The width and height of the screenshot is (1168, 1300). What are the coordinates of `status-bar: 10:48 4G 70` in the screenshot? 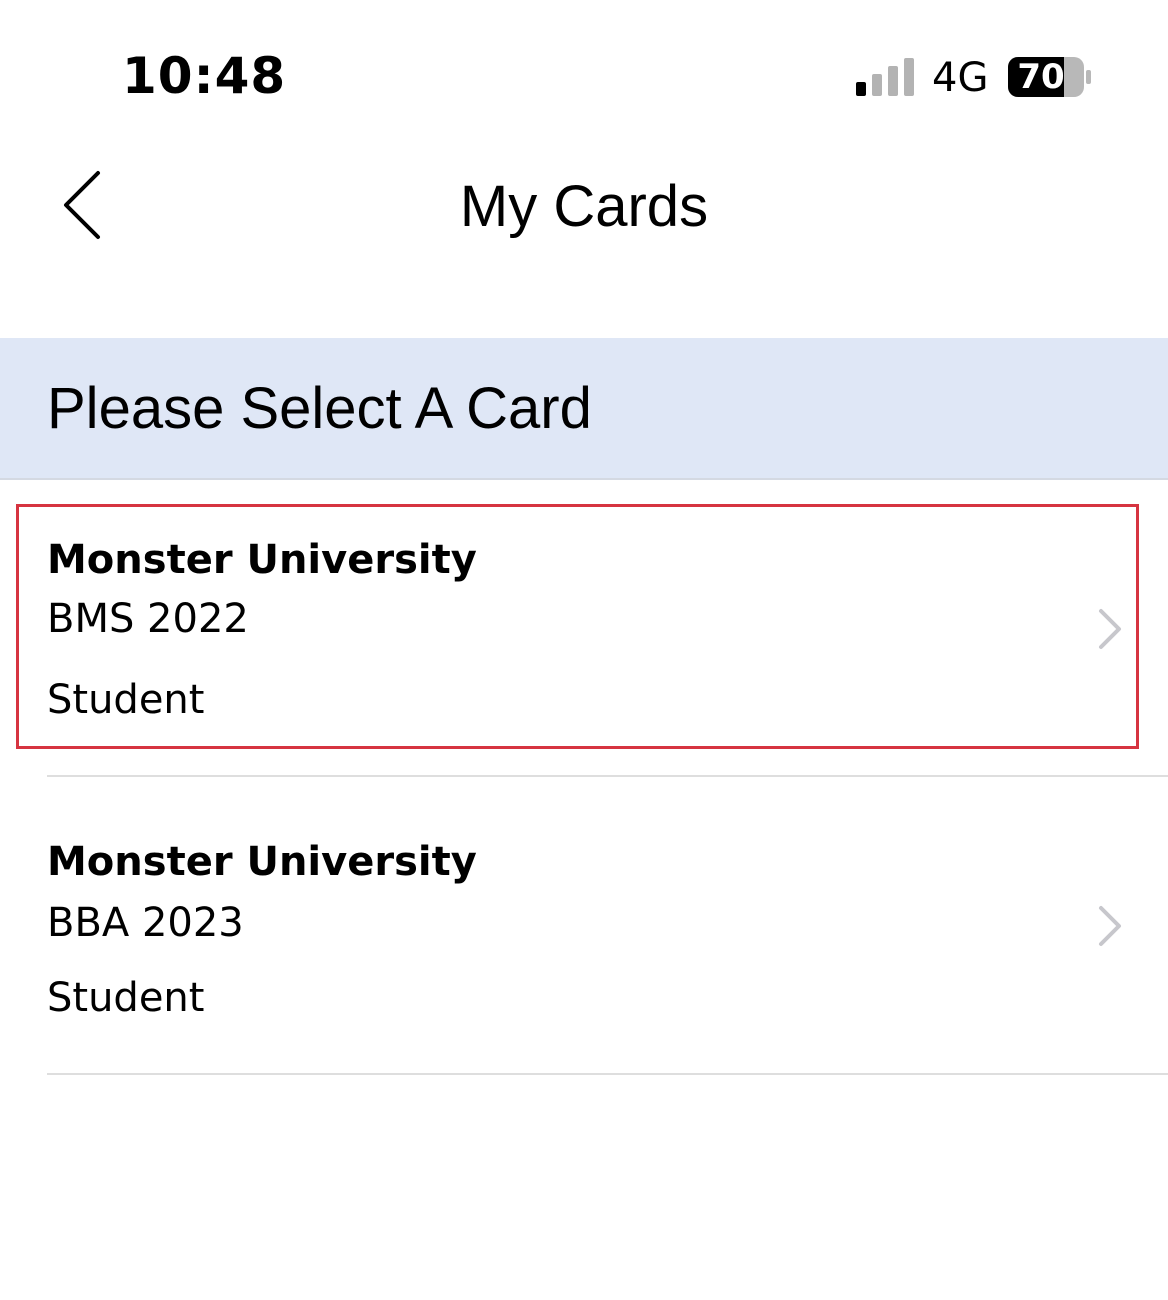 It's located at (584, 75).